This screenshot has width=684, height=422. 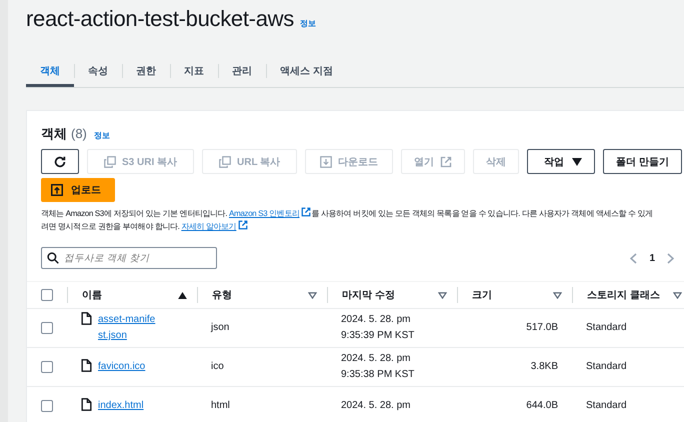 What do you see at coordinates (54, 134) in the screenshot?
I see `panel-heading: 객체` at bounding box center [54, 134].